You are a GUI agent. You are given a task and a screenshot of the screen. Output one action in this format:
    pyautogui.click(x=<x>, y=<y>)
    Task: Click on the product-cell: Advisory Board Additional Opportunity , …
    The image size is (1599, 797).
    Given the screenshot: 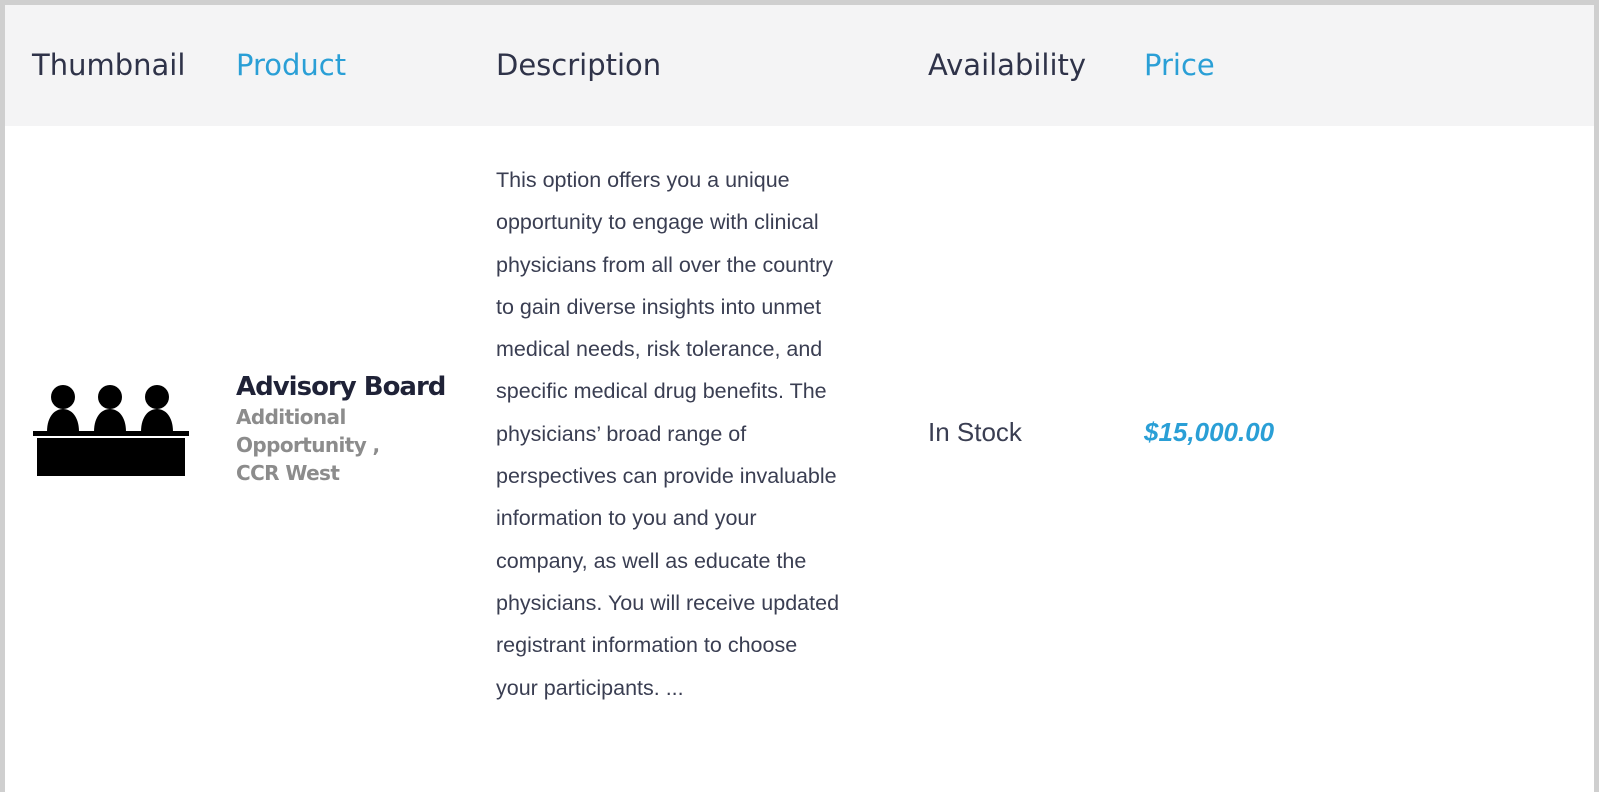 What is the action you would take?
    pyautogui.click(x=346, y=429)
    